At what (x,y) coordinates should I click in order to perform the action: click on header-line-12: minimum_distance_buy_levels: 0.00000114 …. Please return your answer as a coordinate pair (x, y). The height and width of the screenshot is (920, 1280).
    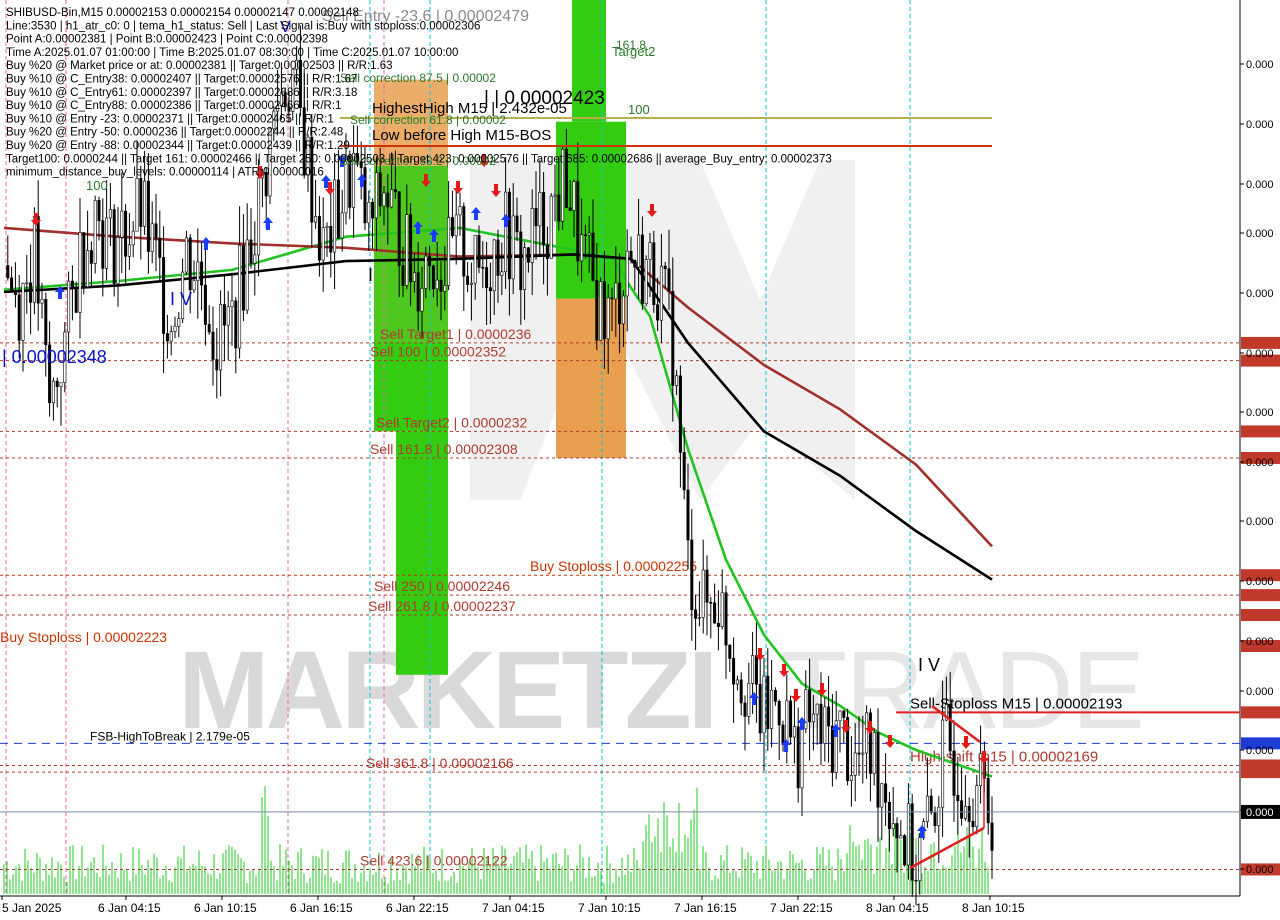
    Looking at the image, I should click on (165, 173).